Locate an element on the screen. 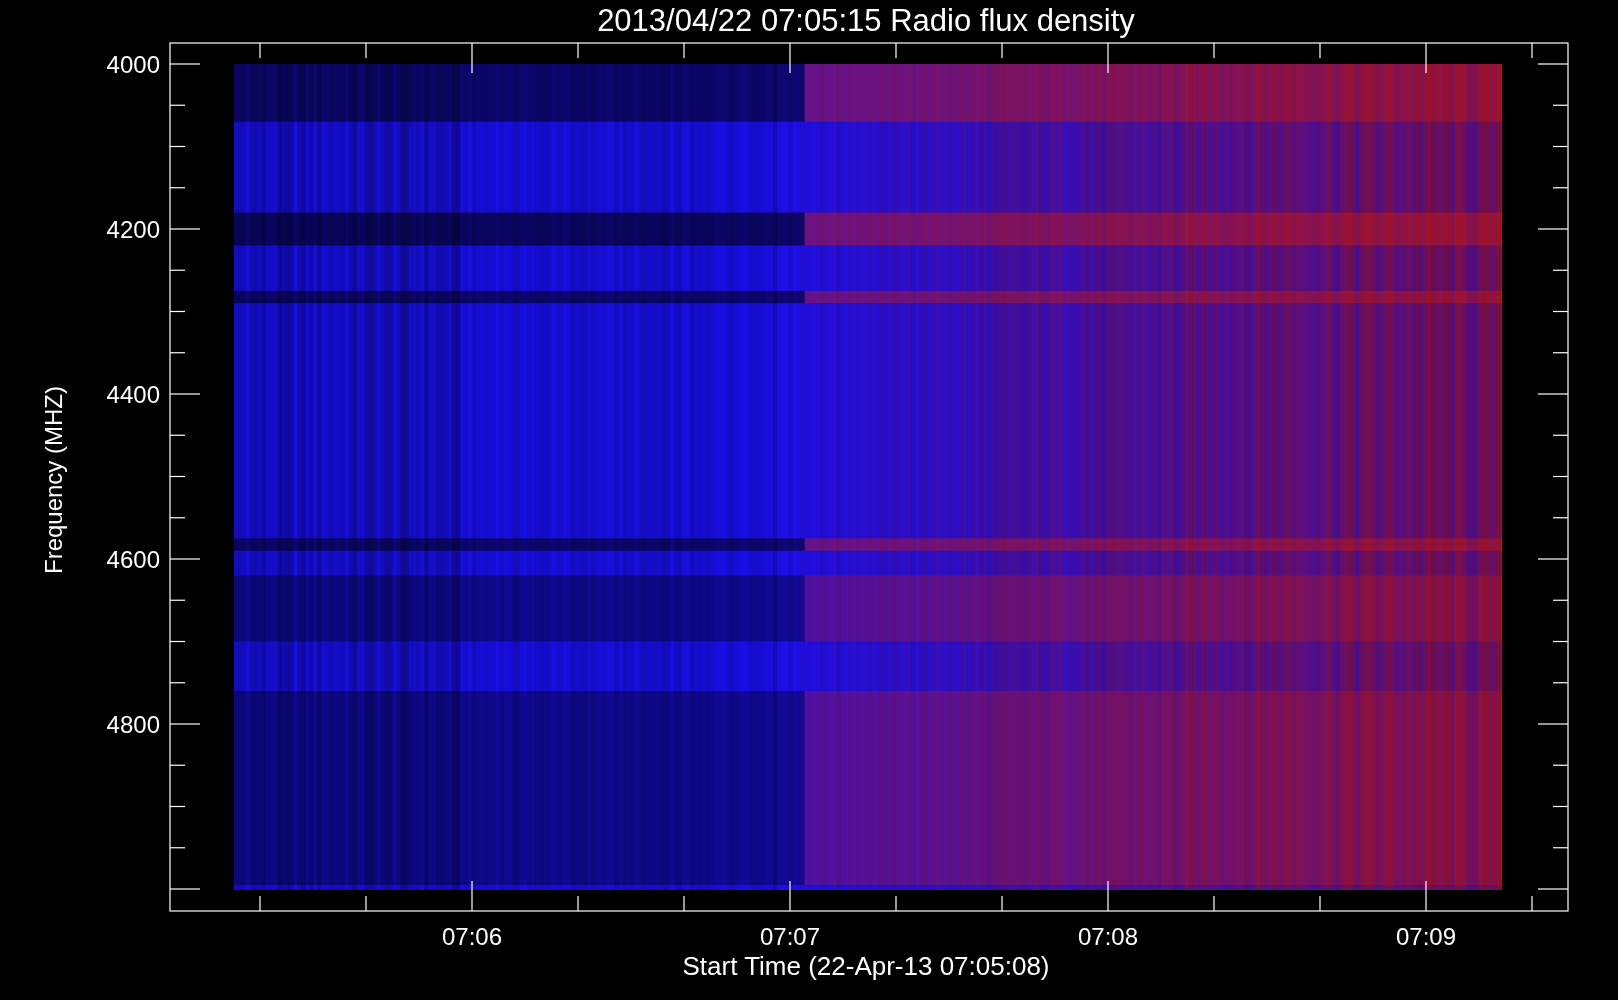 The width and height of the screenshot is (1618, 1000). x-tick-label: 07:08 is located at coordinates (1108, 936).